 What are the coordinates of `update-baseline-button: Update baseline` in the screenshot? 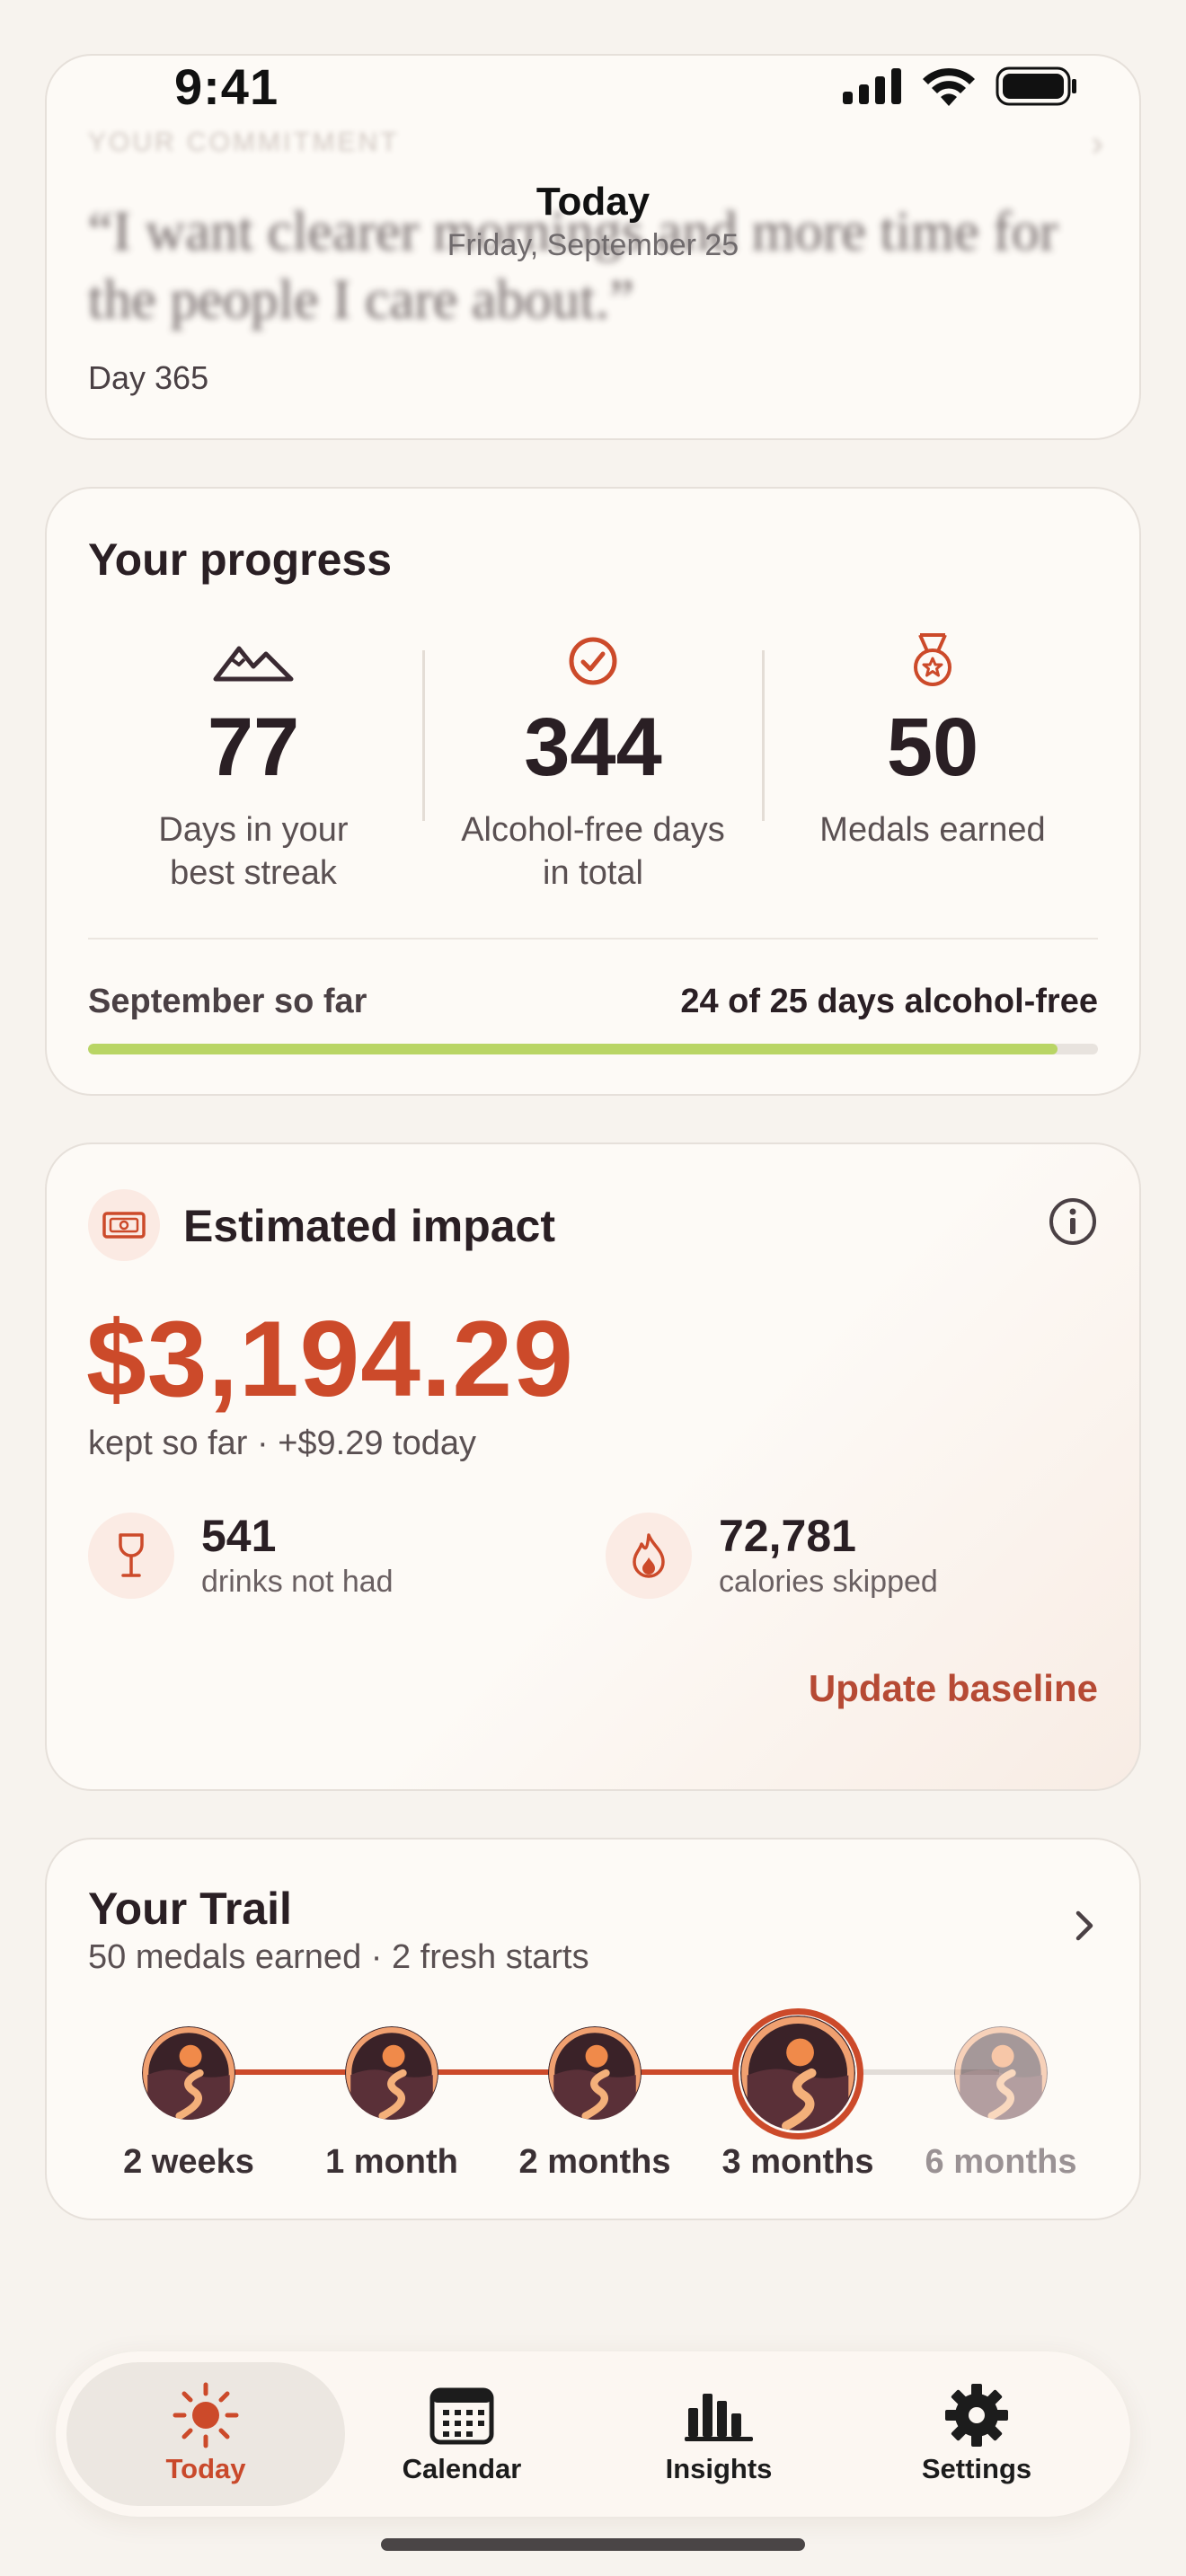 It's located at (953, 1688).